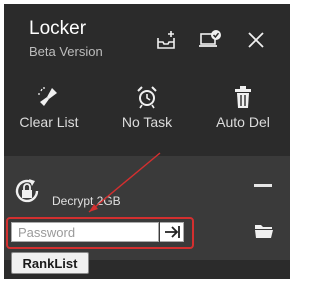 This screenshot has height=283, width=320. I want to click on app-title: Locker, so click(58, 28).